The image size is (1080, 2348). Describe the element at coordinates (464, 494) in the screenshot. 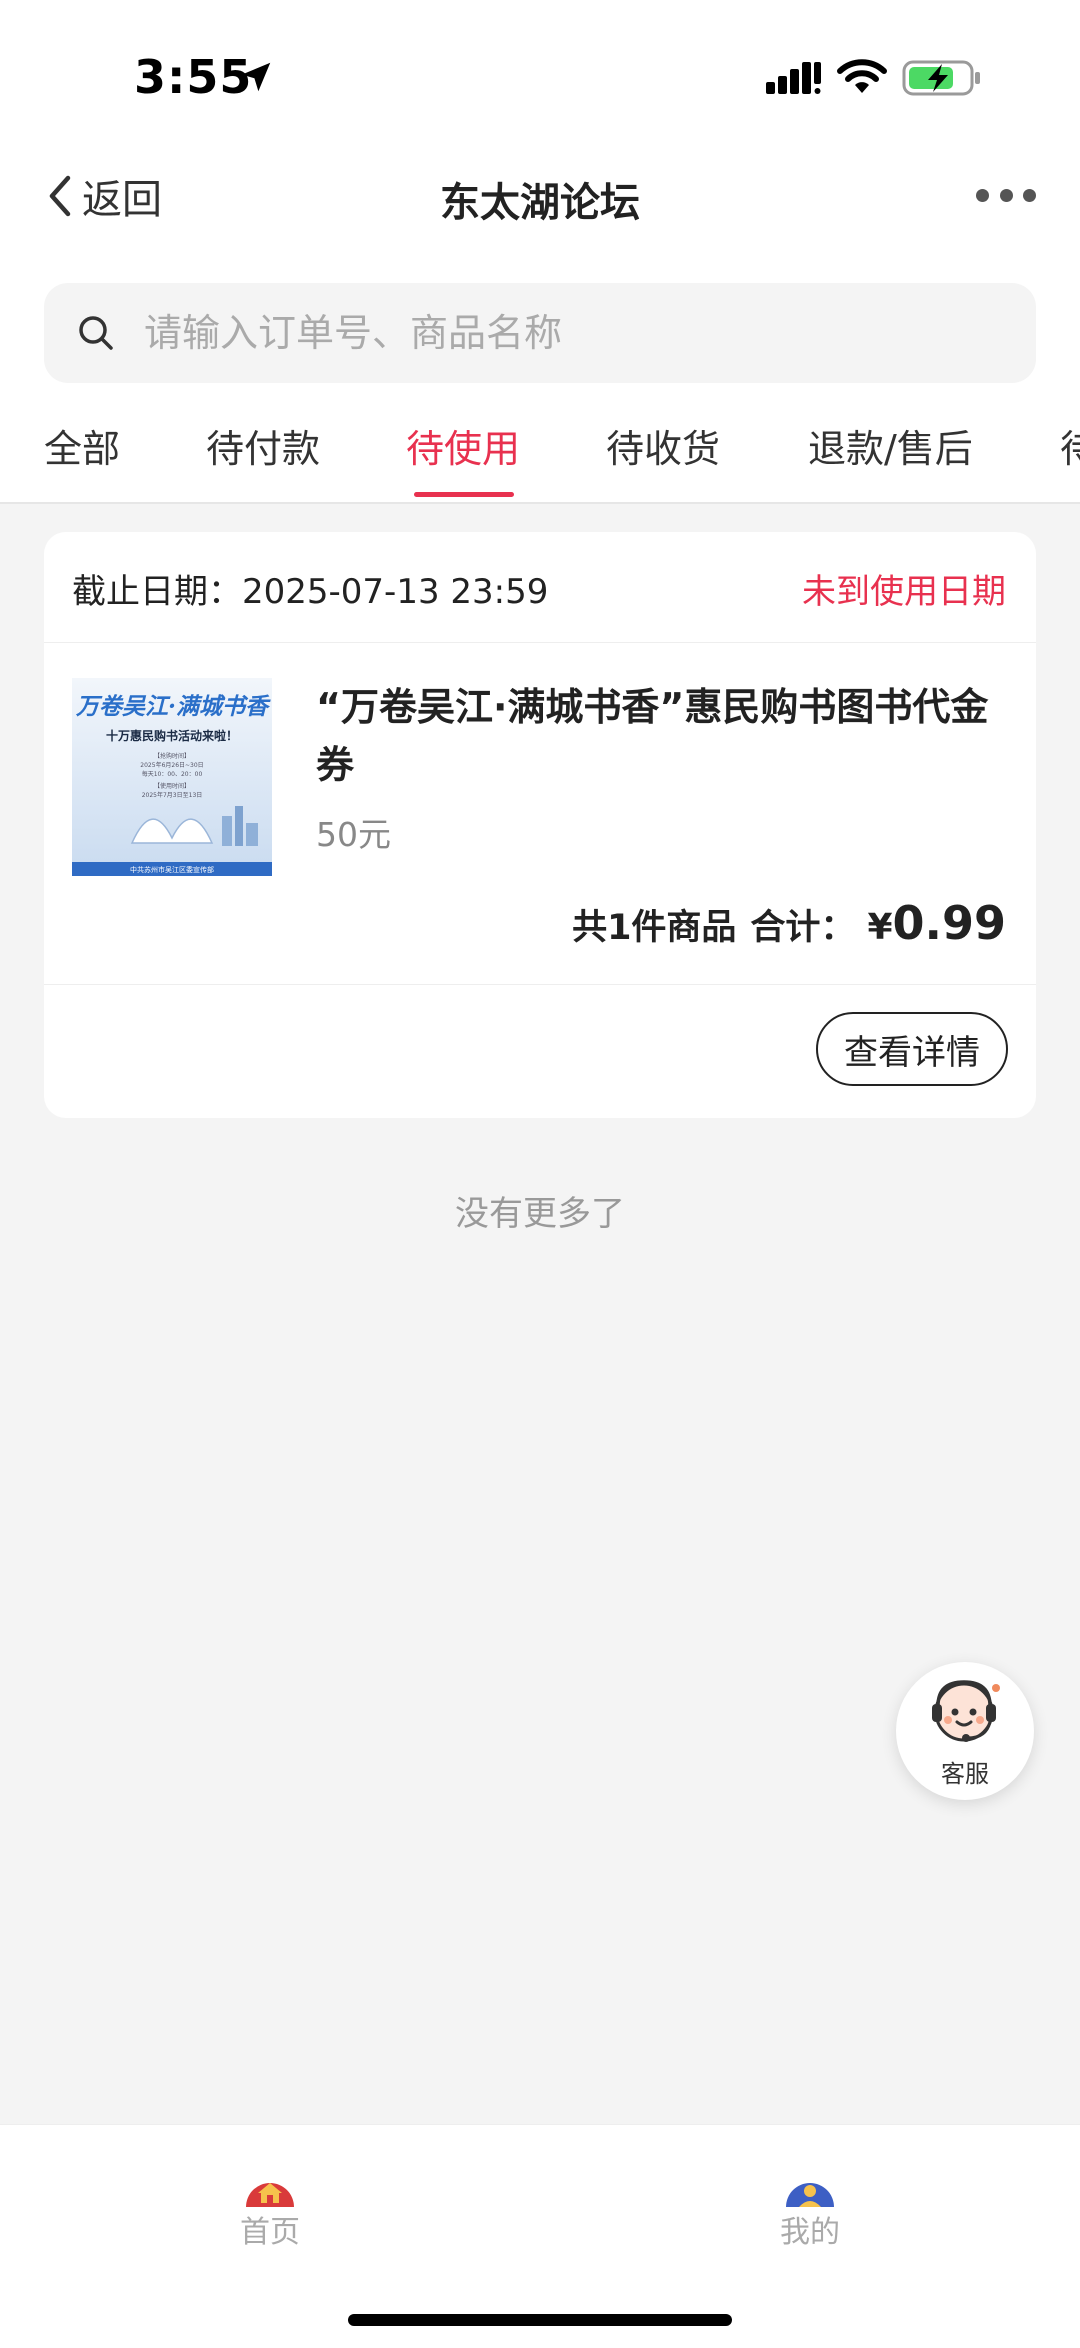

I see `active-tab-indicator` at that location.